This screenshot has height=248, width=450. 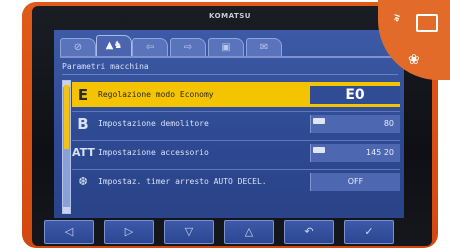 I want to click on tab-5: ▣, so click(x=226, y=47).